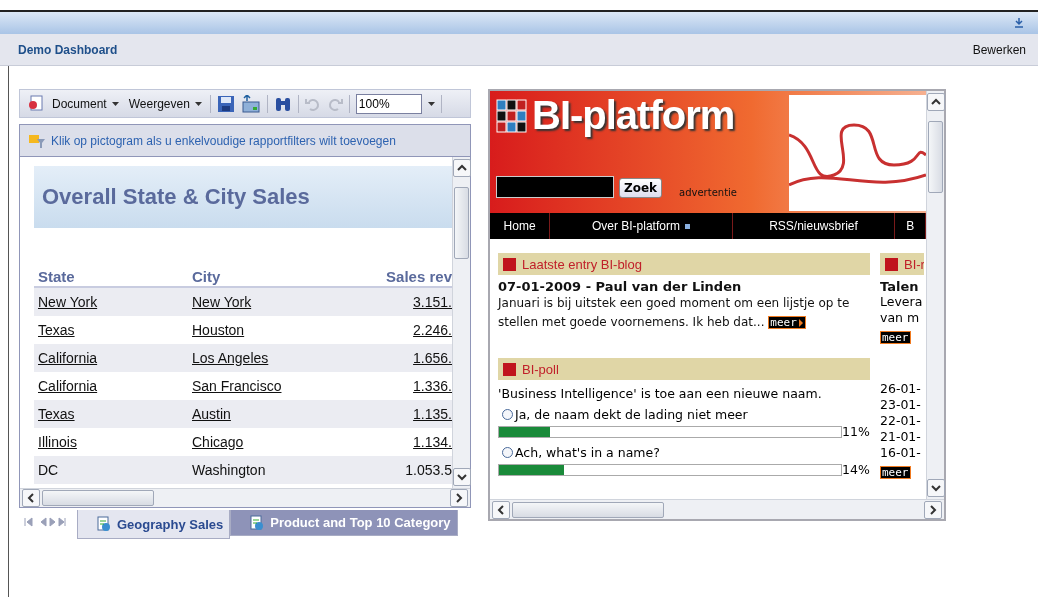 The image size is (1038, 597). What do you see at coordinates (999, 49) in the screenshot?
I see `edit-link: Bewerken` at bounding box center [999, 49].